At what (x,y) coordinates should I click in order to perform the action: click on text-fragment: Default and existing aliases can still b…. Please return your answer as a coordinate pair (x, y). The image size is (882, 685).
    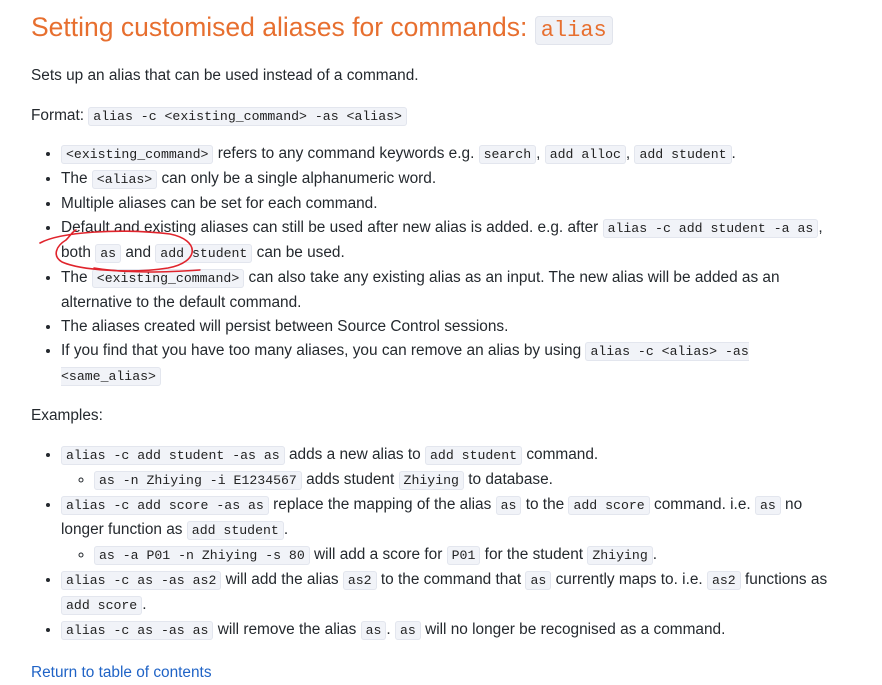
    Looking at the image, I should click on (332, 227).